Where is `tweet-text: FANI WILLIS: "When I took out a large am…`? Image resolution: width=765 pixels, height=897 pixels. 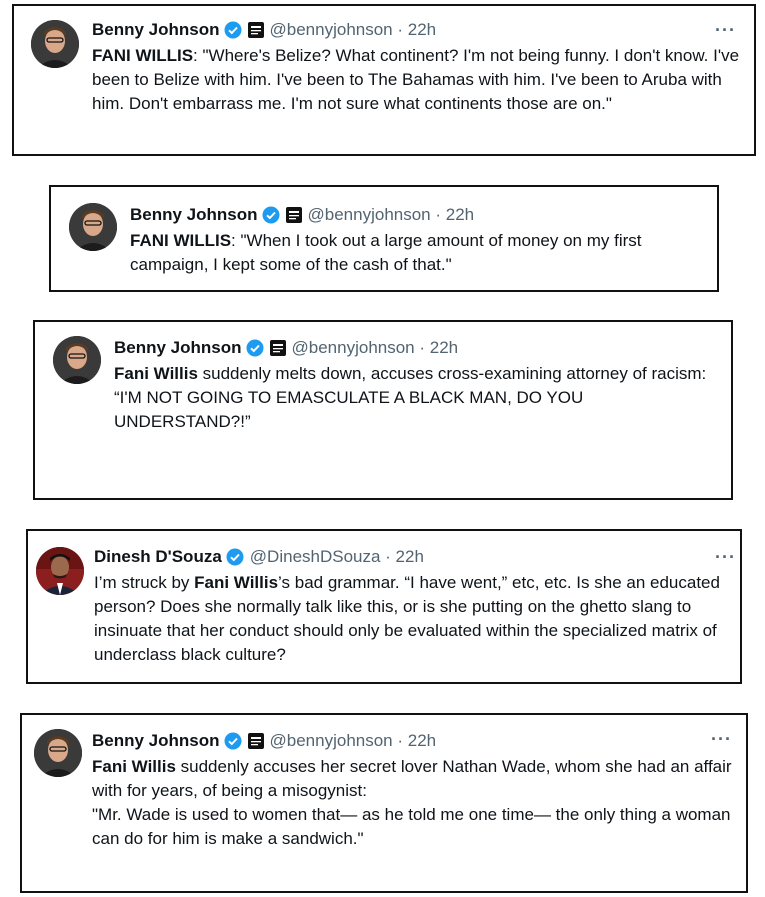 tweet-text: FANI WILLIS: "When I took out a large am… is located at coordinates (386, 252).